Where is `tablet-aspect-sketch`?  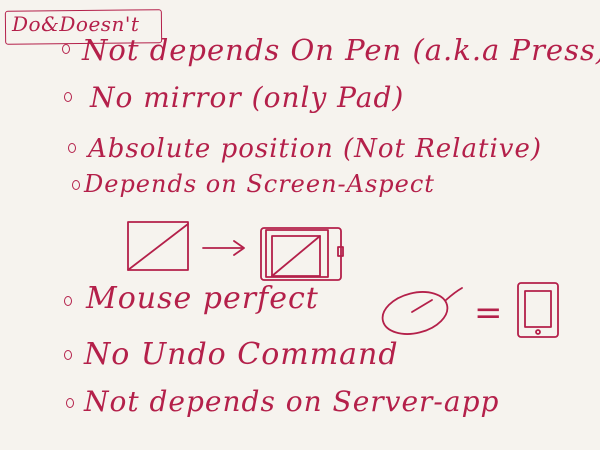 tablet-aspect-sketch is located at coordinates (302, 254).